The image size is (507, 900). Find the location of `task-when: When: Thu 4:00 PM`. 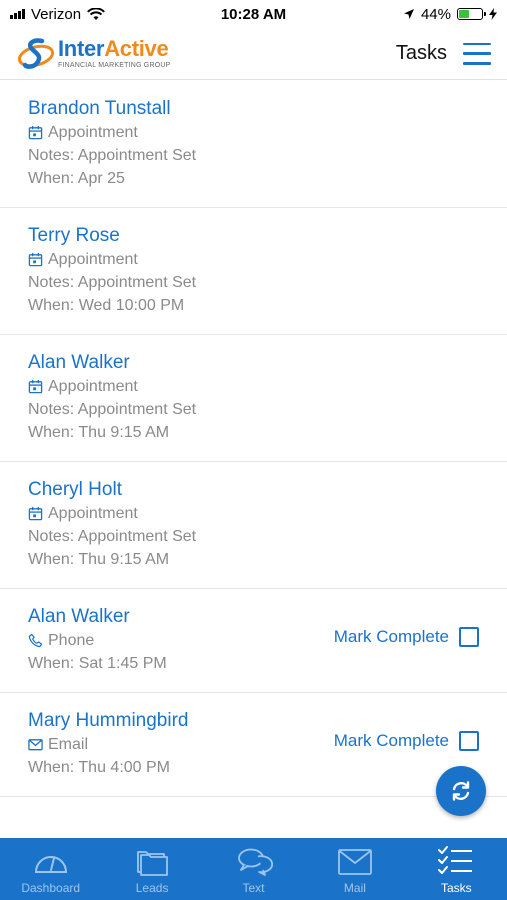

task-when: When: Thu 4:00 PM is located at coordinates (99, 767).